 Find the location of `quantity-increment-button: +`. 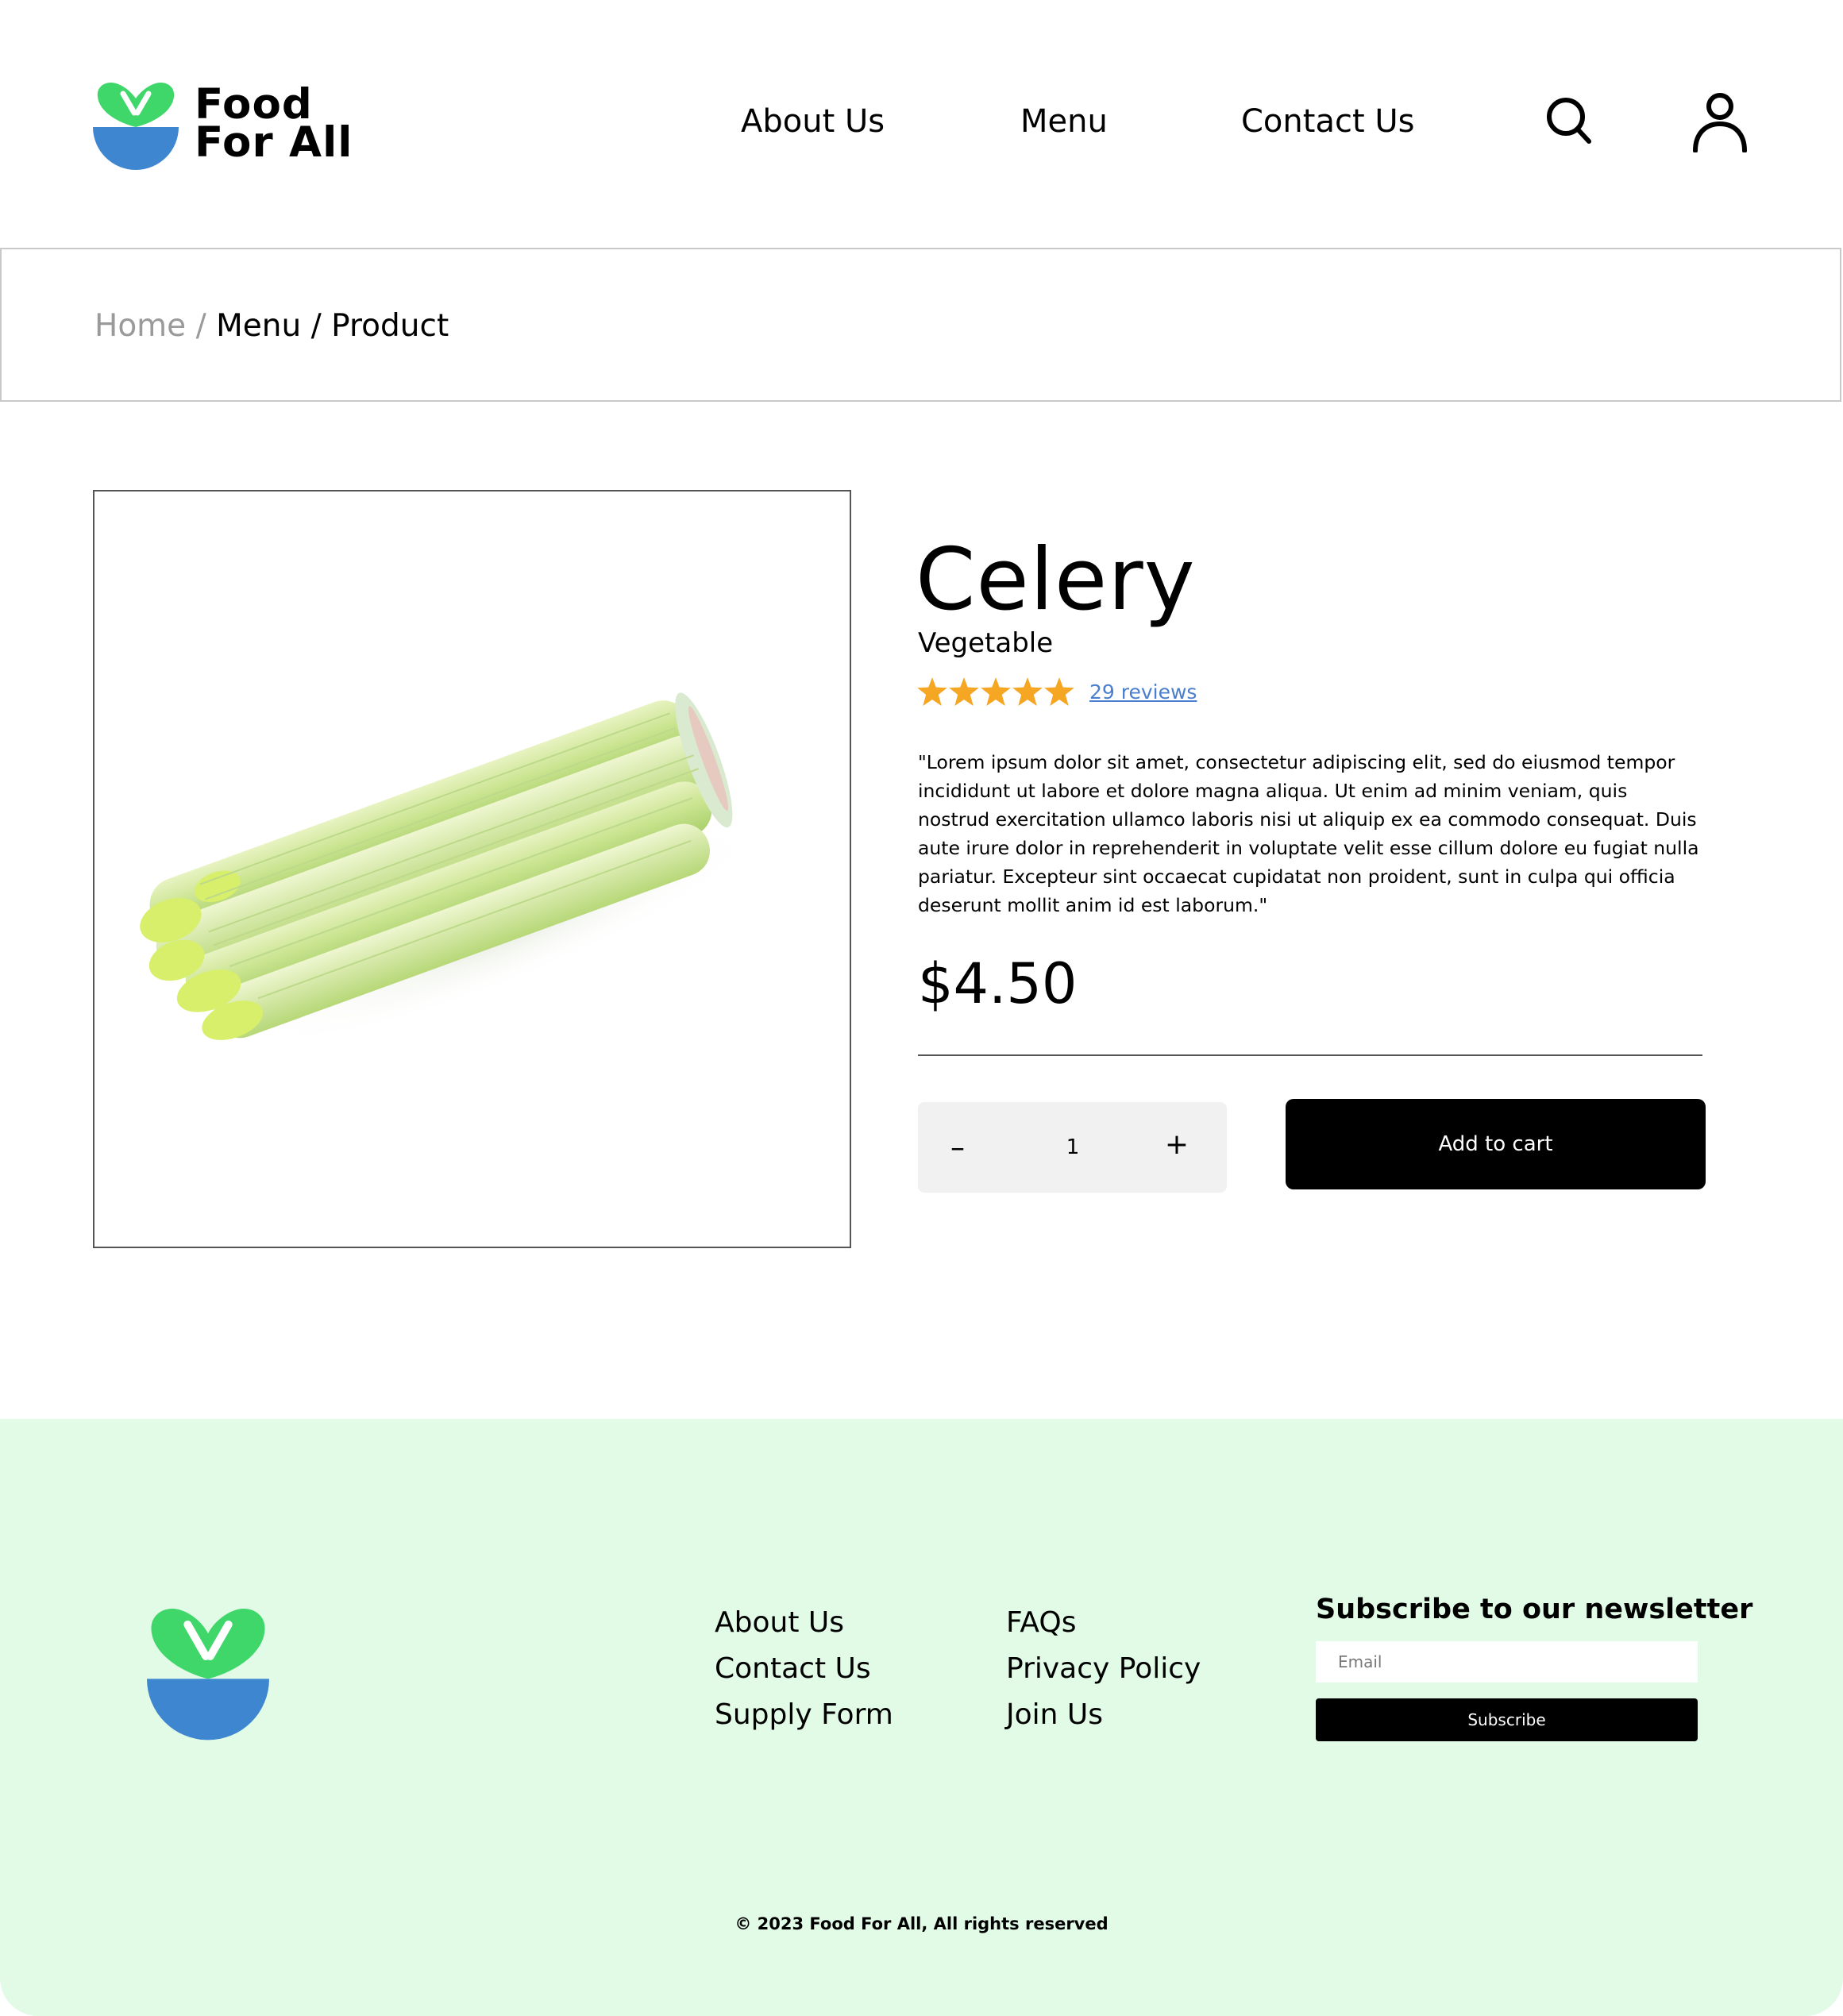

quantity-increment-button: + is located at coordinates (1176, 1144).